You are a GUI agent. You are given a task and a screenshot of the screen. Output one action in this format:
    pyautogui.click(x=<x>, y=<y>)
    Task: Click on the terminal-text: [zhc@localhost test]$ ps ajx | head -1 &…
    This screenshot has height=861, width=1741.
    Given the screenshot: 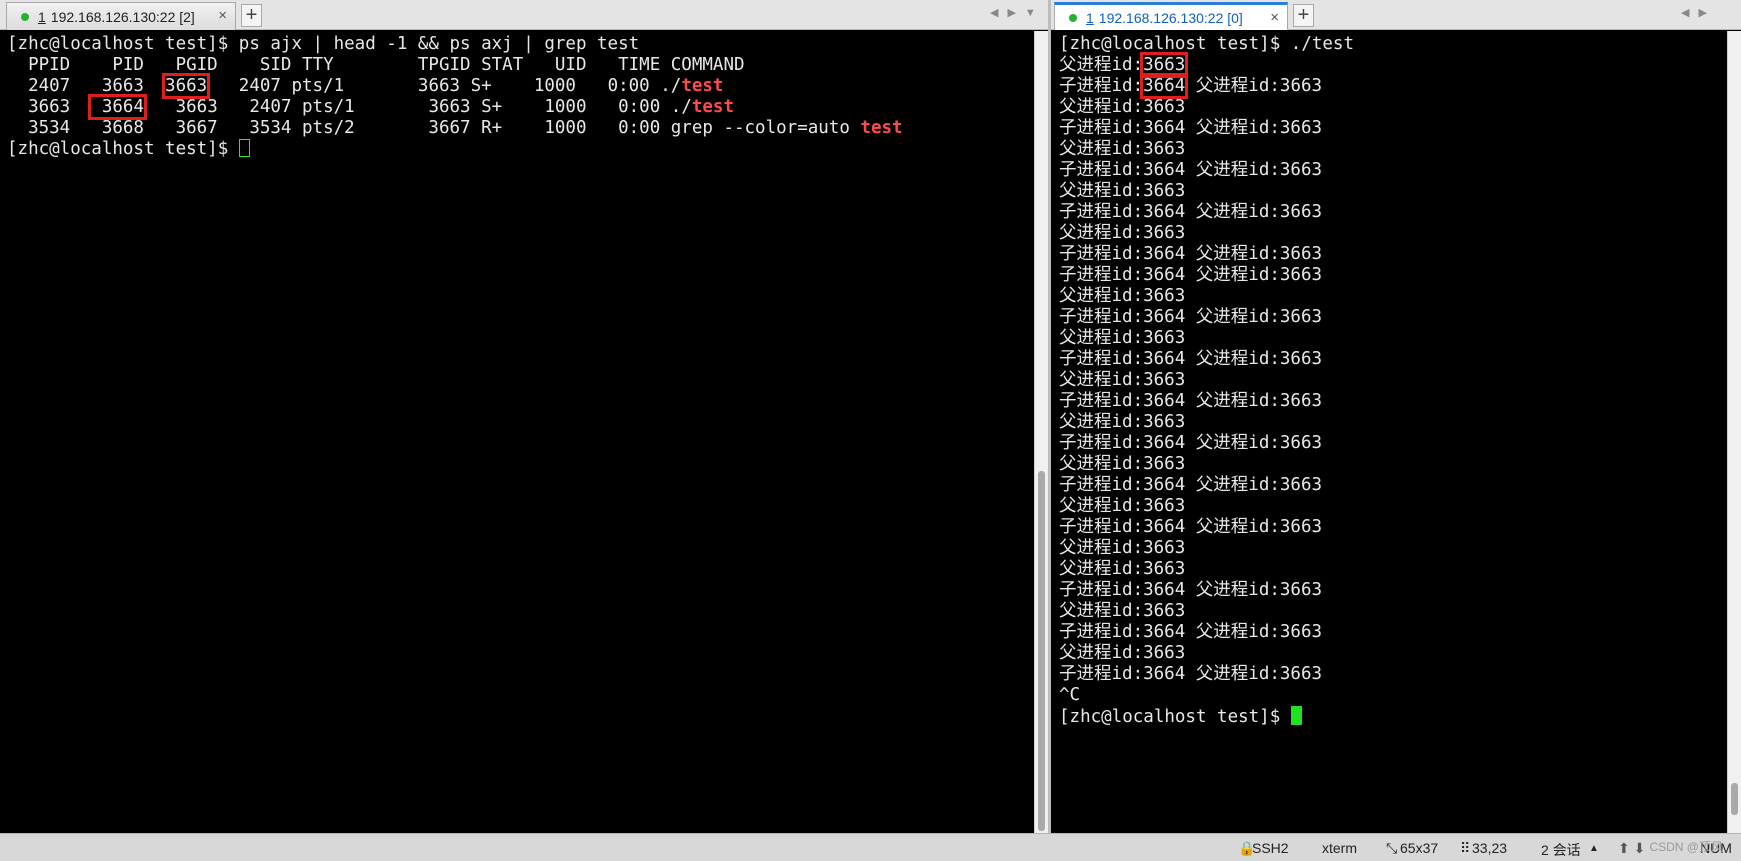 What is the action you would take?
    pyautogui.click(x=323, y=44)
    